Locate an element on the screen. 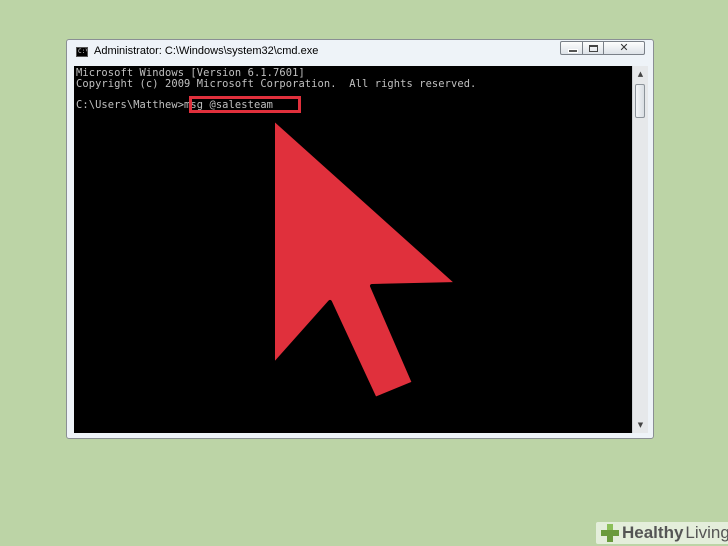 This screenshot has height=546, width=728. watermark-brand-b: Living is located at coordinates (706, 532).